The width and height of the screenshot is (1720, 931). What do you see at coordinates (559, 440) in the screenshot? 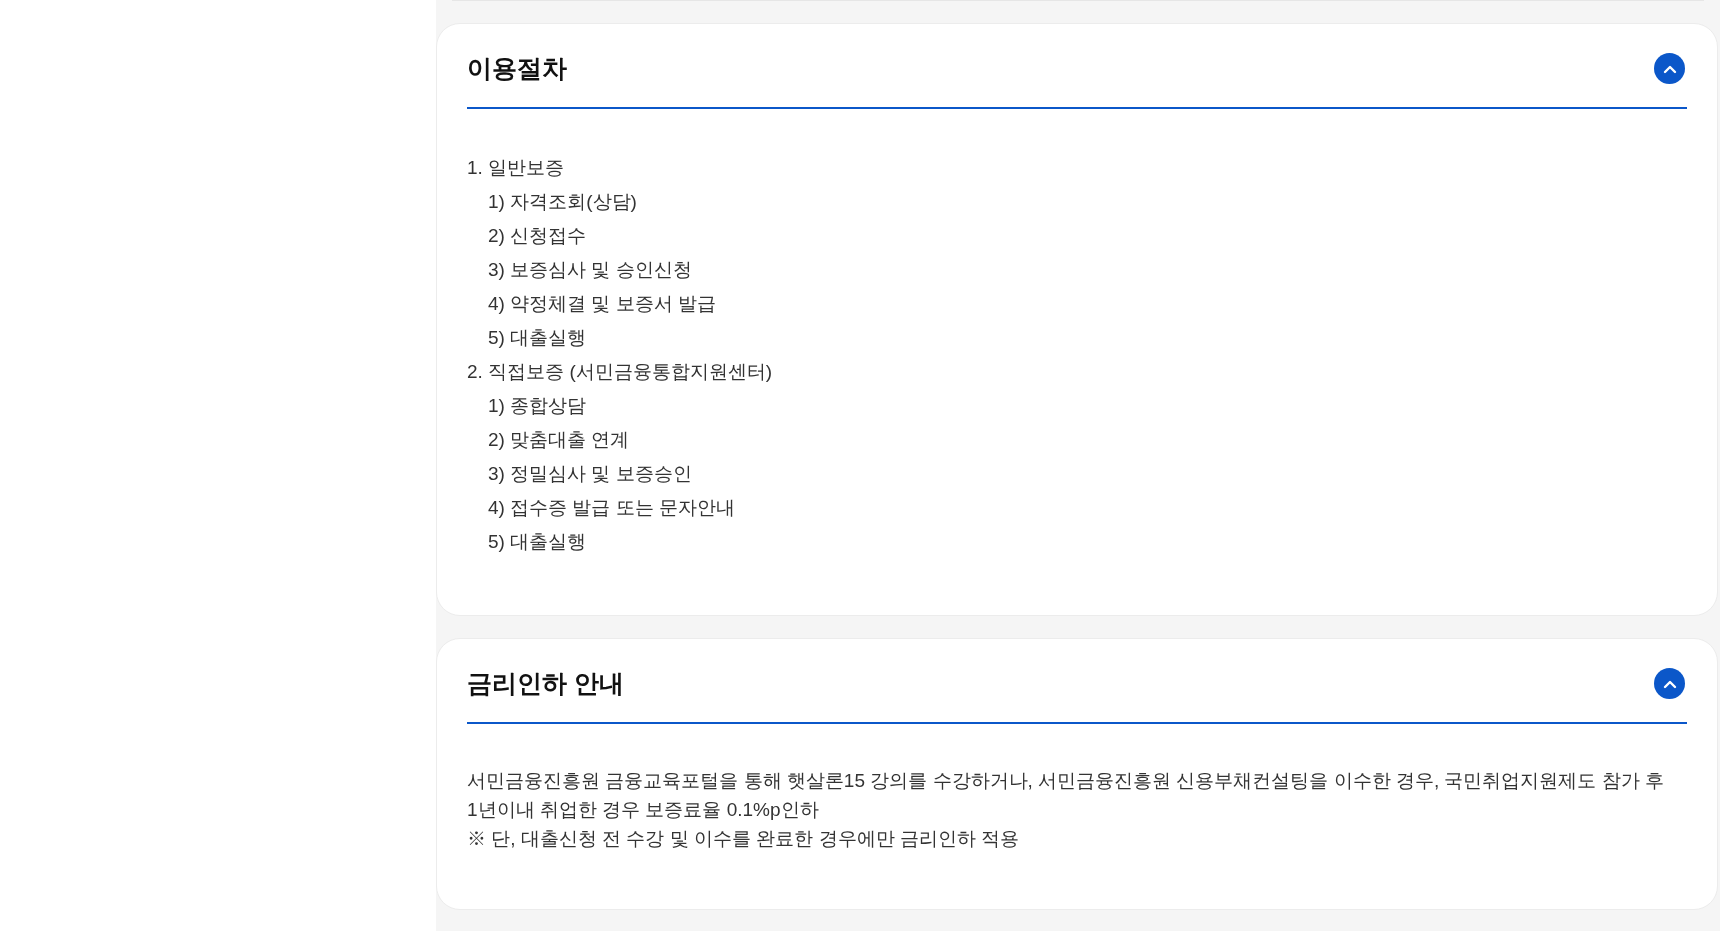
I see `list-item: 2) 맞춤대출 연계` at bounding box center [559, 440].